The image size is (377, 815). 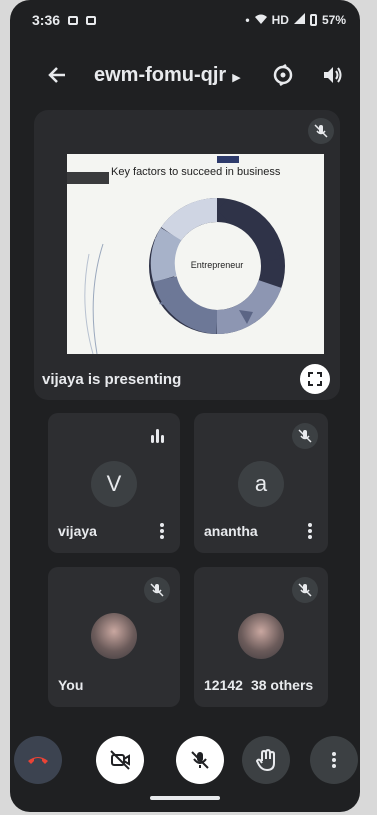 I want to click on cast-icon, so click(x=73, y=20).